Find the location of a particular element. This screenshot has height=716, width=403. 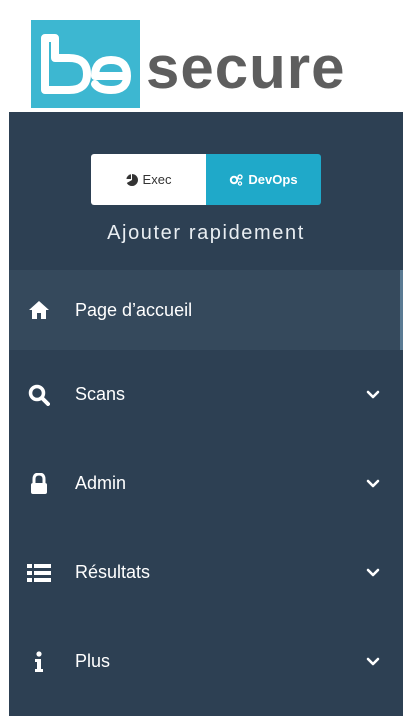

list-icon is located at coordinates (39, 573).